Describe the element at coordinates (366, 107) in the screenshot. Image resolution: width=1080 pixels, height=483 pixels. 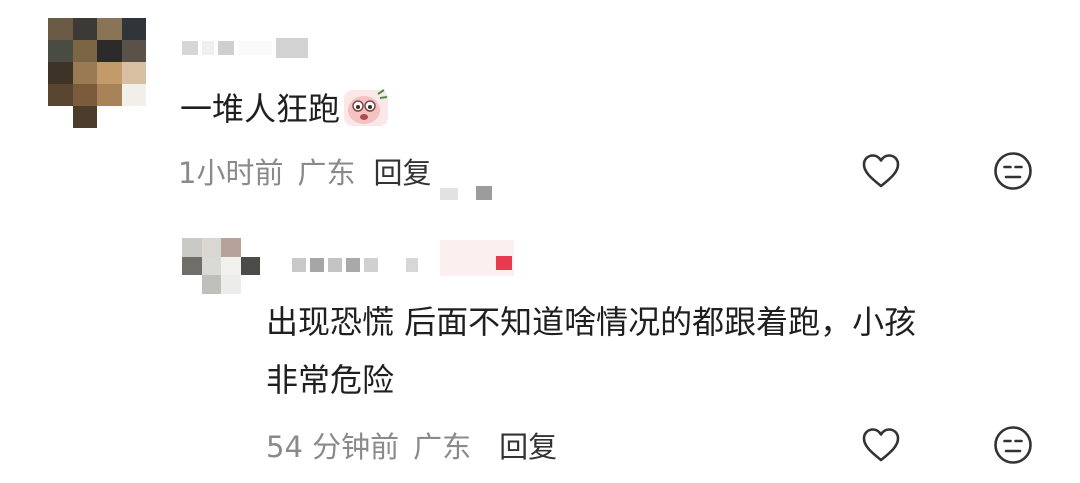
I see `sticker-emoji` at that location.